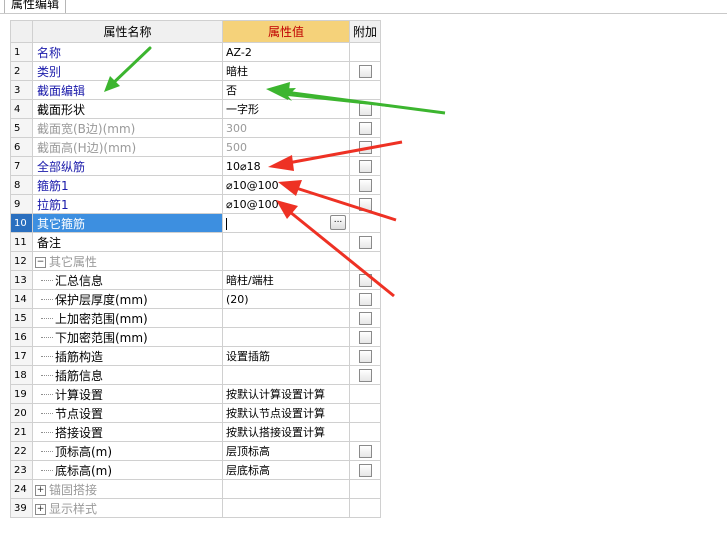 This screenshot has height=555, width=727. Describe the element at coordinates (21, 52) in the screenshot. I see `row-number: 1` at that location.